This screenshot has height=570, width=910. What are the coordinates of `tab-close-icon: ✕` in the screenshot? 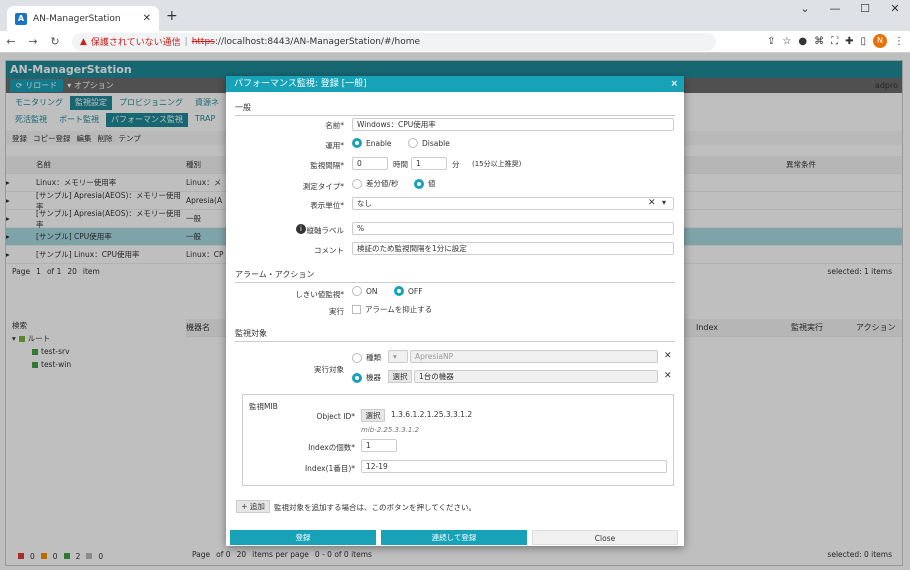 It's located at (147, 18).